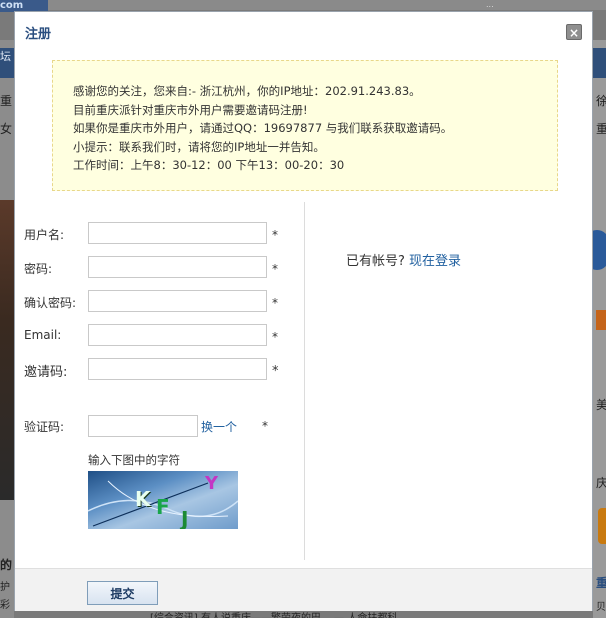  What do you see at coordinates (602, 526) in the screenshot?
I see `background-right-button` at bounding box center [602, 526].